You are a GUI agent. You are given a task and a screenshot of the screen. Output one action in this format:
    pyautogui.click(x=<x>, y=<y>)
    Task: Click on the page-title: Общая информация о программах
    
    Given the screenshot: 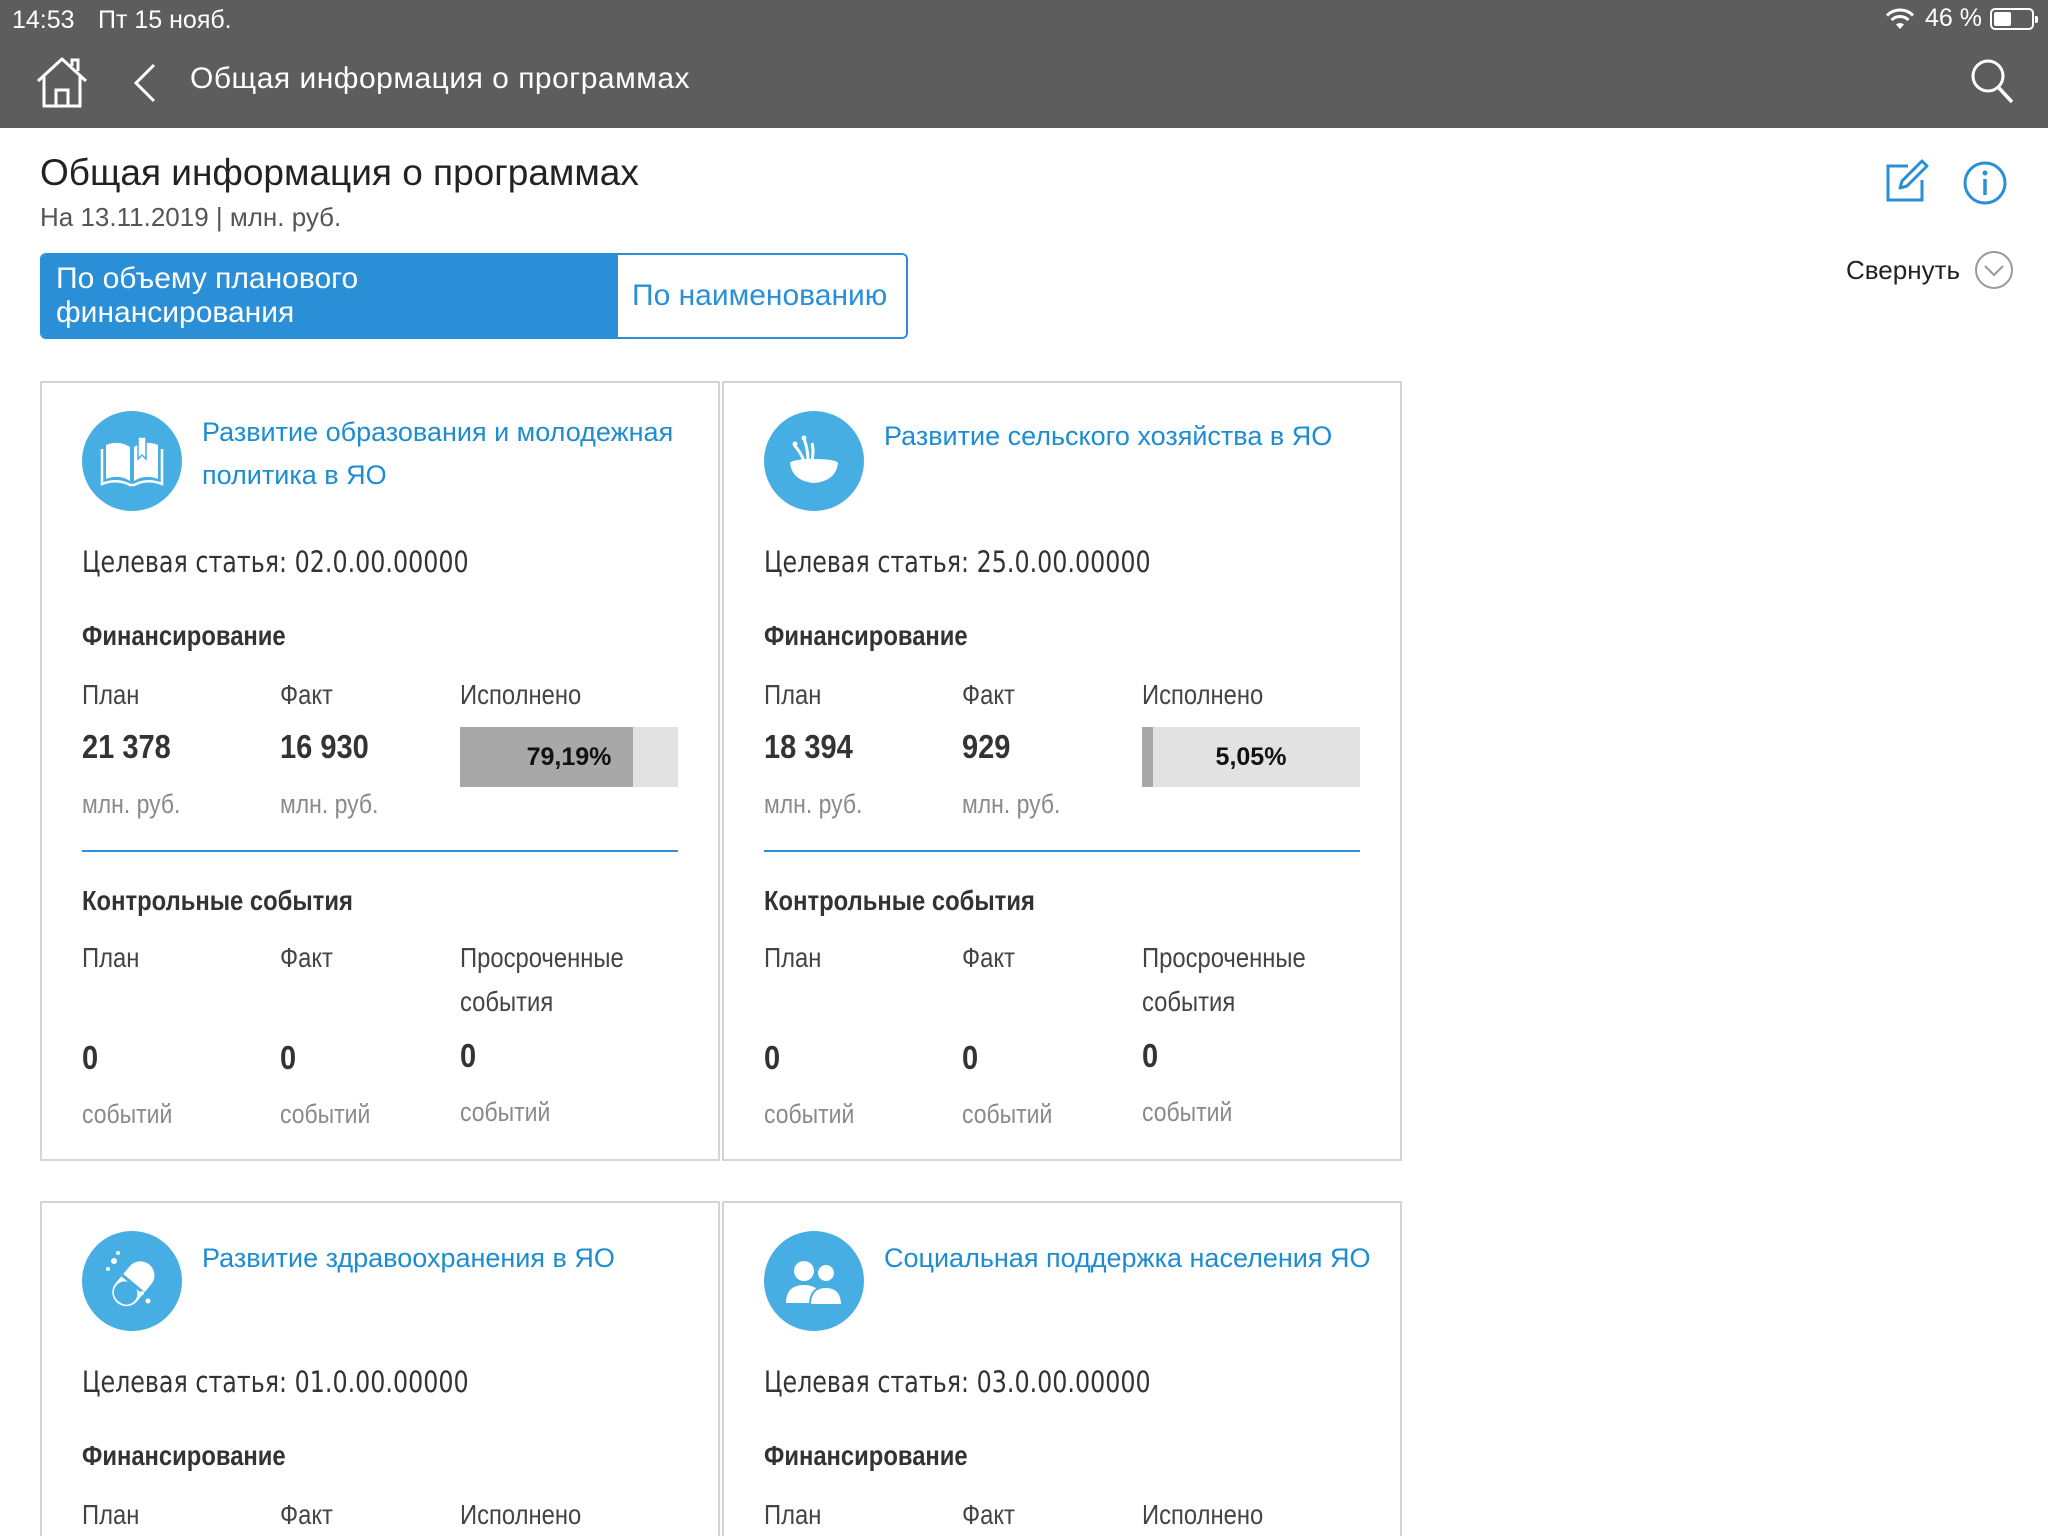 What is the action you would take?
    pyautogui.click(x=339, y=172)
    